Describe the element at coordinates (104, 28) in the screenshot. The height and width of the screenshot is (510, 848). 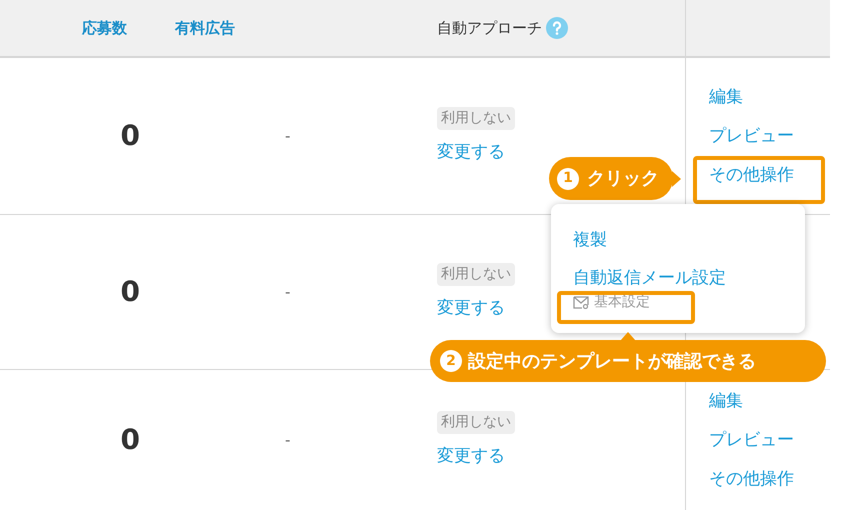
I see `column-sort-link: 応募数` at that location.